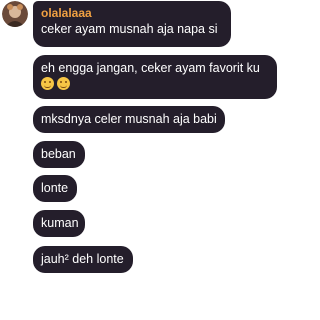 This screenshot has height=320, width=320. I want to click on message-text: jauh² deh lonte, so click(82, 259).